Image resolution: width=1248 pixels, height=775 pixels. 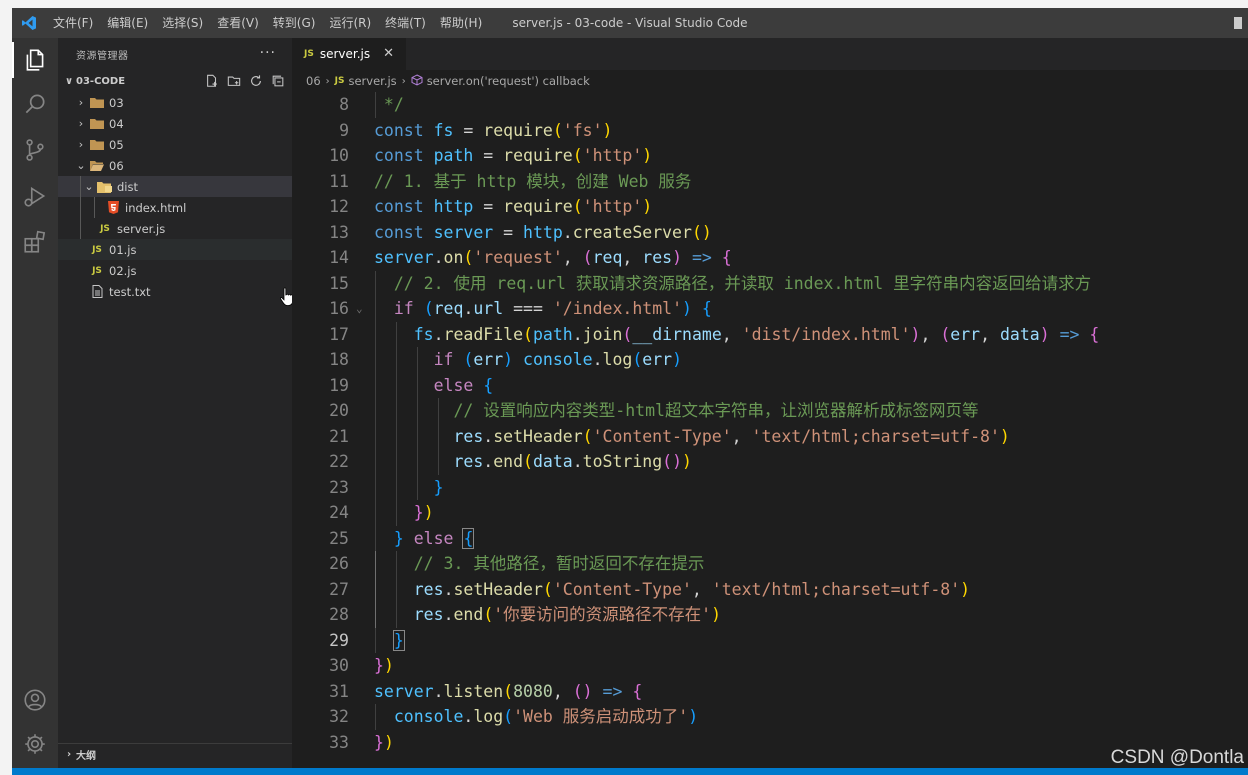 What do you see at coordinates (294, 23) in the screenshot?
I see `menu-go: 转到(G)` at bounding box center [294, 23].